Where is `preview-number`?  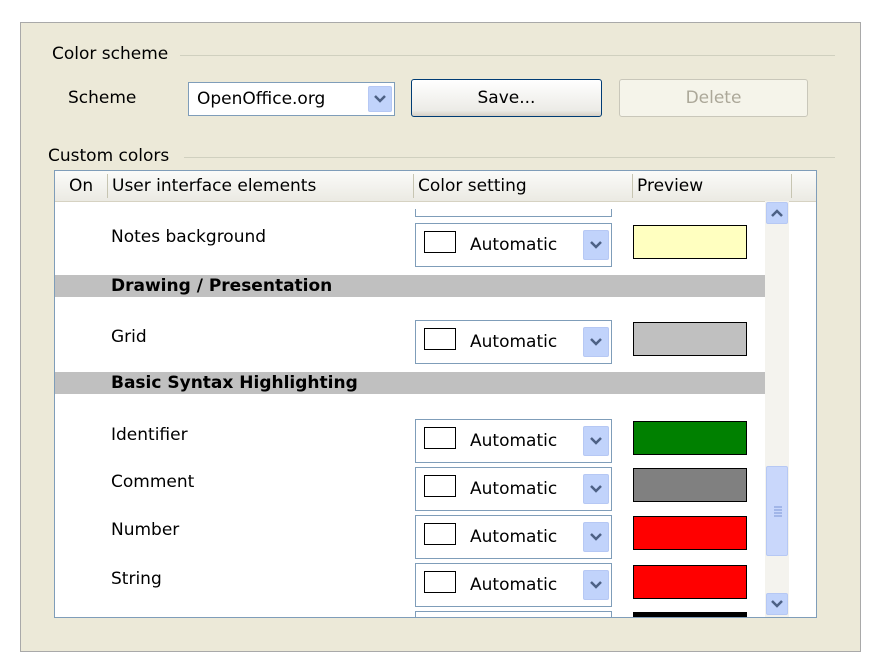 preview-number is located at coordinates (690, 533).